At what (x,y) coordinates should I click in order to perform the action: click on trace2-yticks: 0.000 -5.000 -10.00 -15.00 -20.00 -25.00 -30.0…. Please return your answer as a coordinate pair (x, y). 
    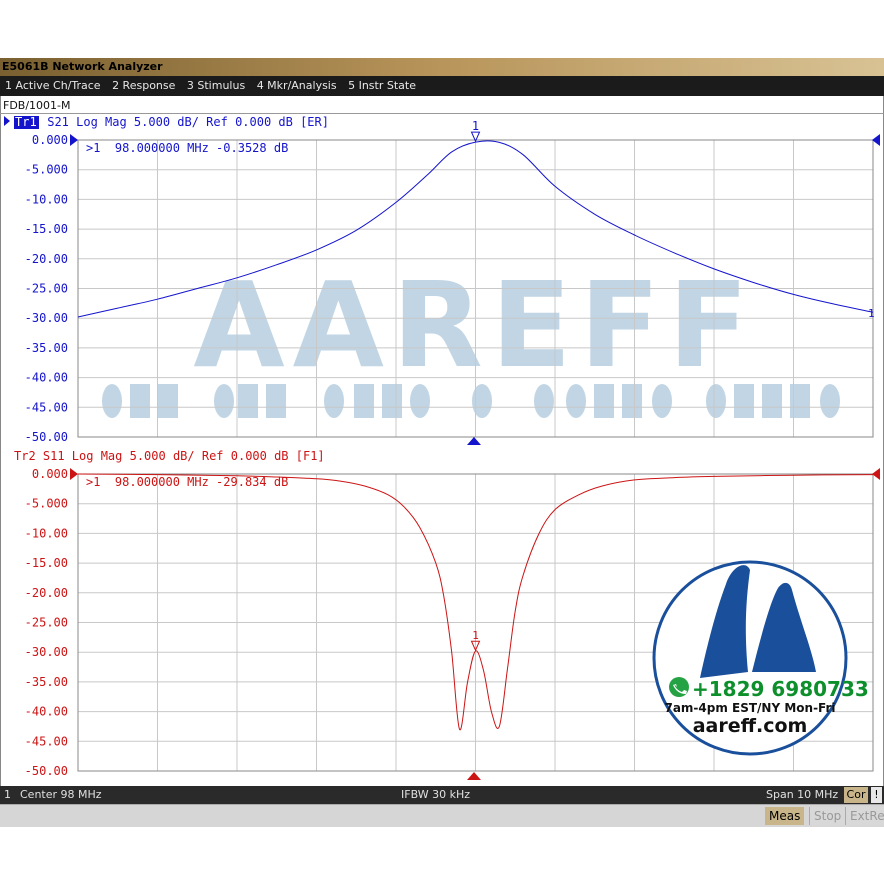
    Looking at the image, I should click on (46, 622).